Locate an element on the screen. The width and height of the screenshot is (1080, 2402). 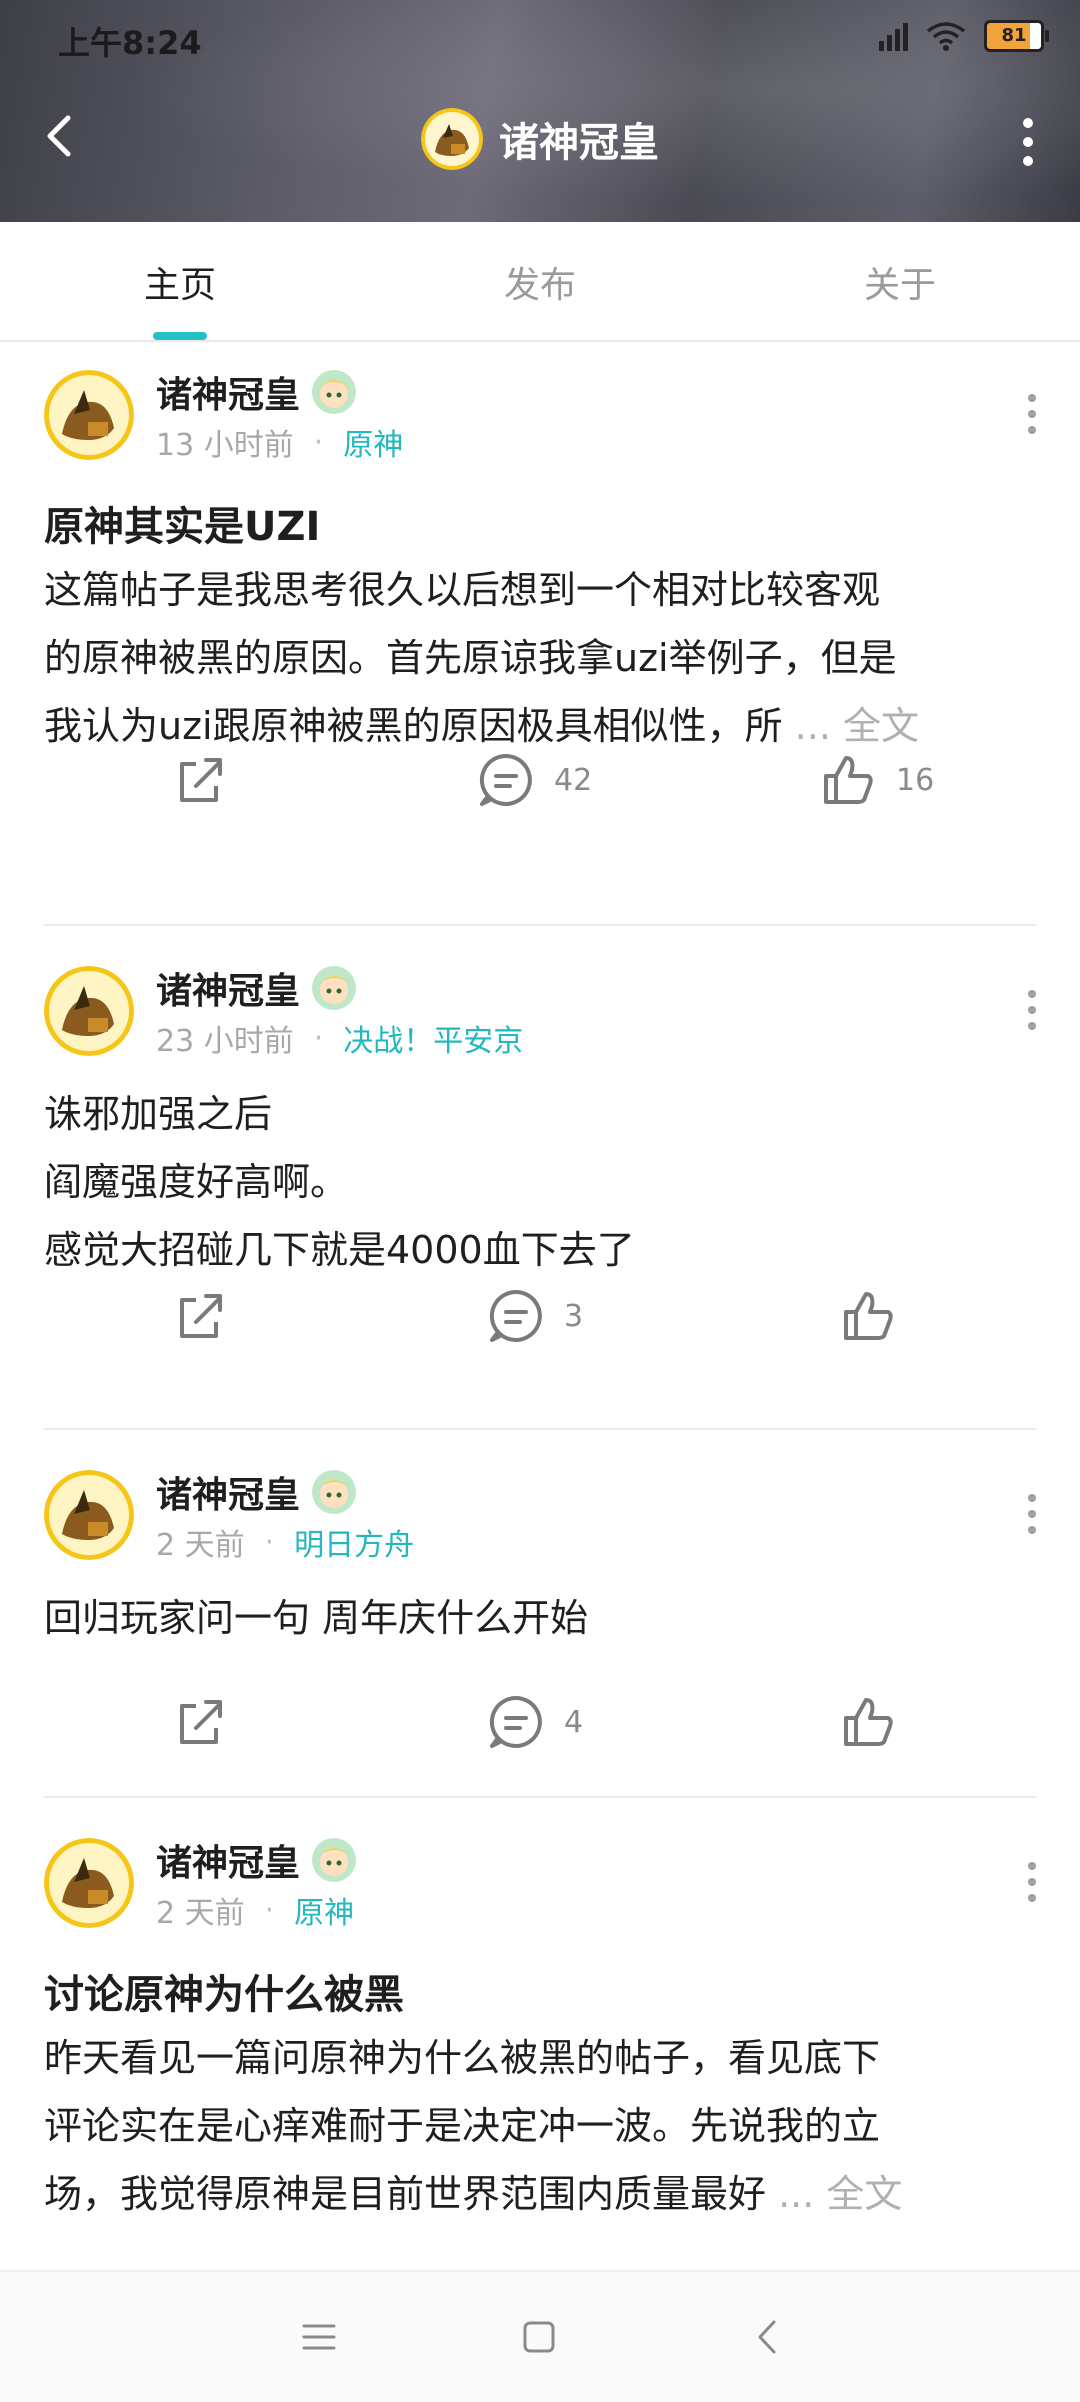
post-body: 诛邪加强之后 阎魔强度好高啊。 感觉大招碰几下就是4000血下去了 is located at coordinates (540, 1182).